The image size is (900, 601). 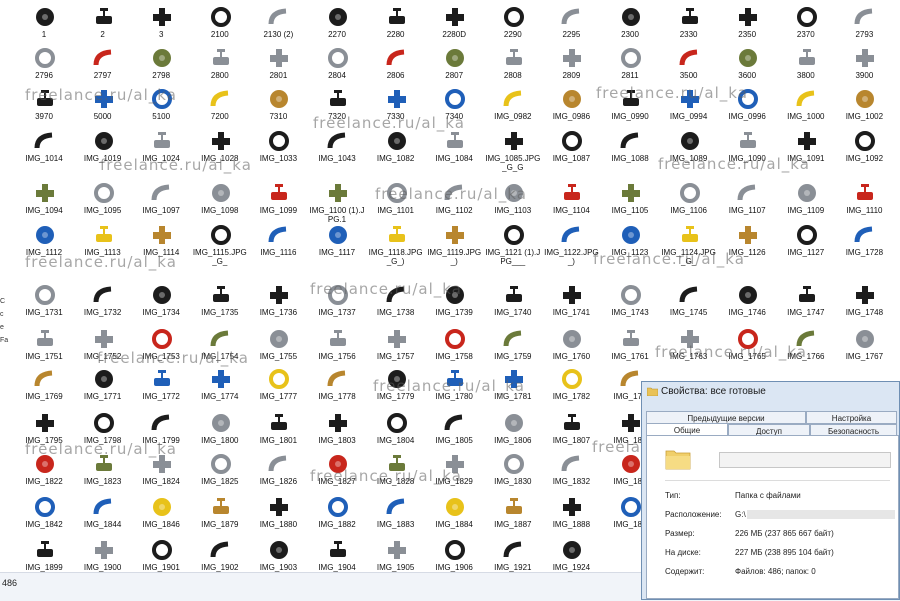 What do you see at coordinates (220, 552) in the screenshot?
I see `file-item: IMG_1902` at bounding box center [220, 552].